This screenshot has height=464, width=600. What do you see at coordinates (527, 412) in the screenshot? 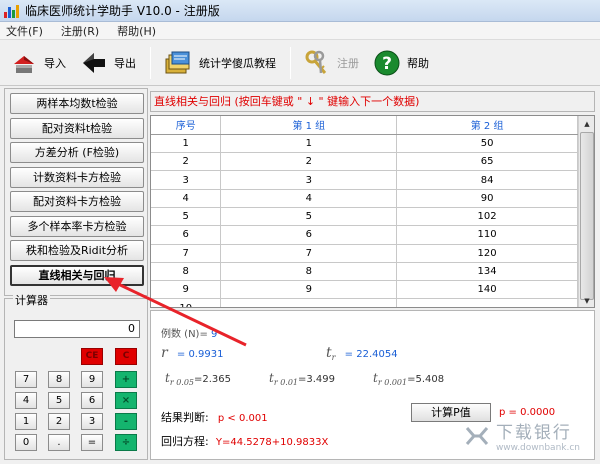
I see `p-value: p = 0.0000` at bounding box center [527, 412].